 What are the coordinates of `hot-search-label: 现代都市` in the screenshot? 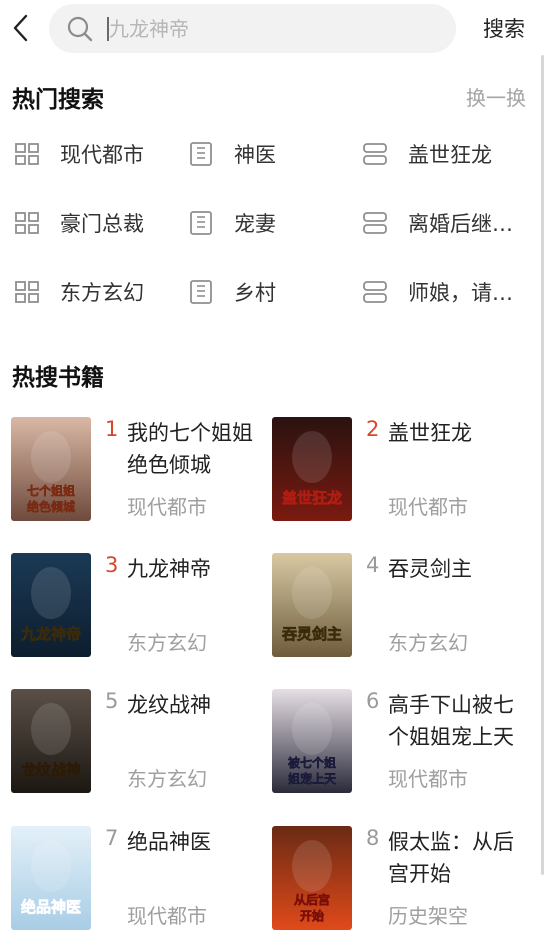 It's located at (102, 155).